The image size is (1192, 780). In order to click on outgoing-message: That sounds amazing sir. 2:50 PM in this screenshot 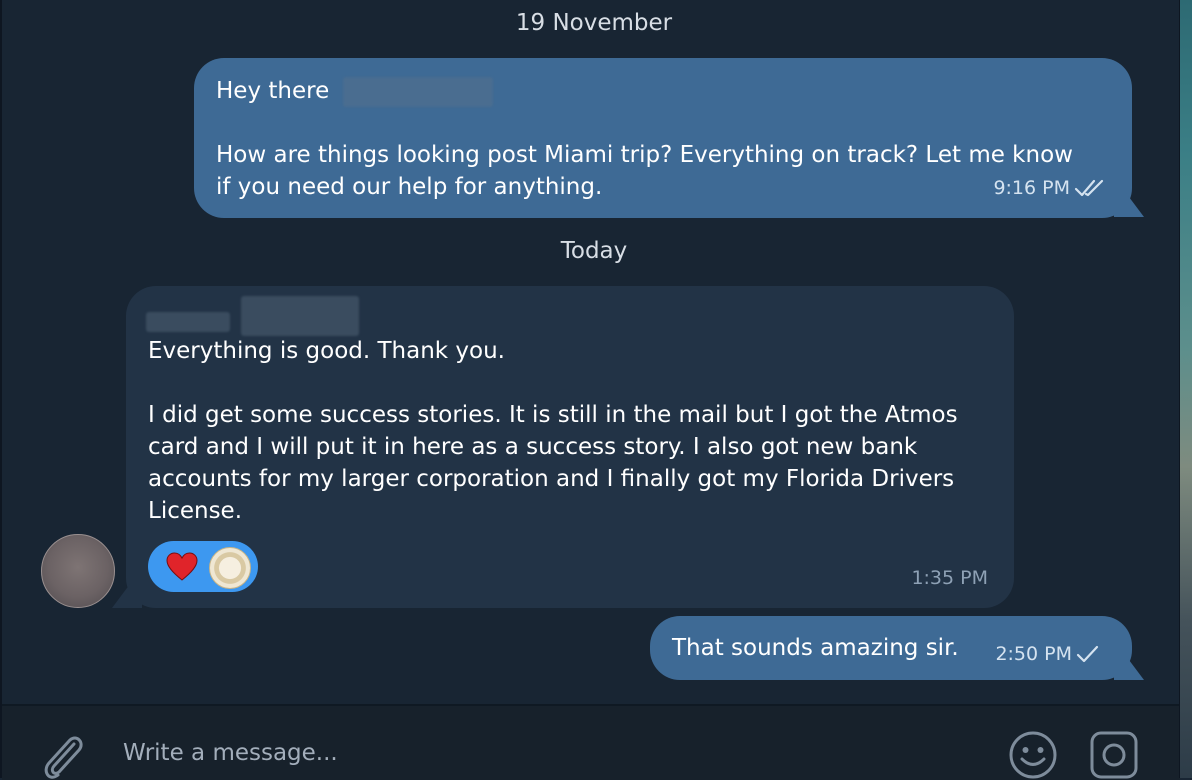, I will do `click(891, 648)`.